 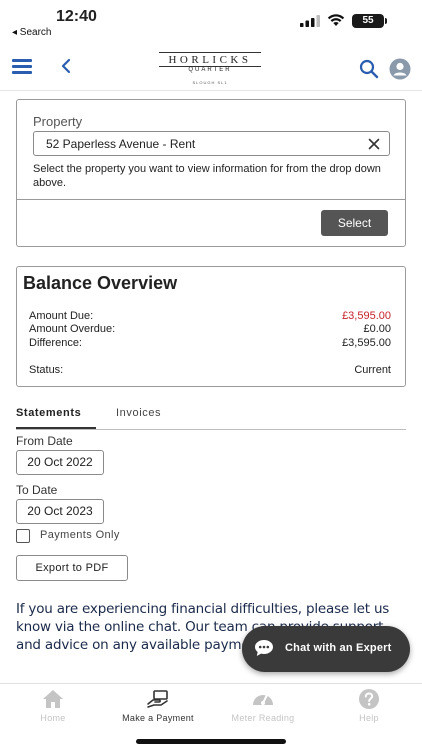 I want to click on home-icon, so click(x=53, y=699).